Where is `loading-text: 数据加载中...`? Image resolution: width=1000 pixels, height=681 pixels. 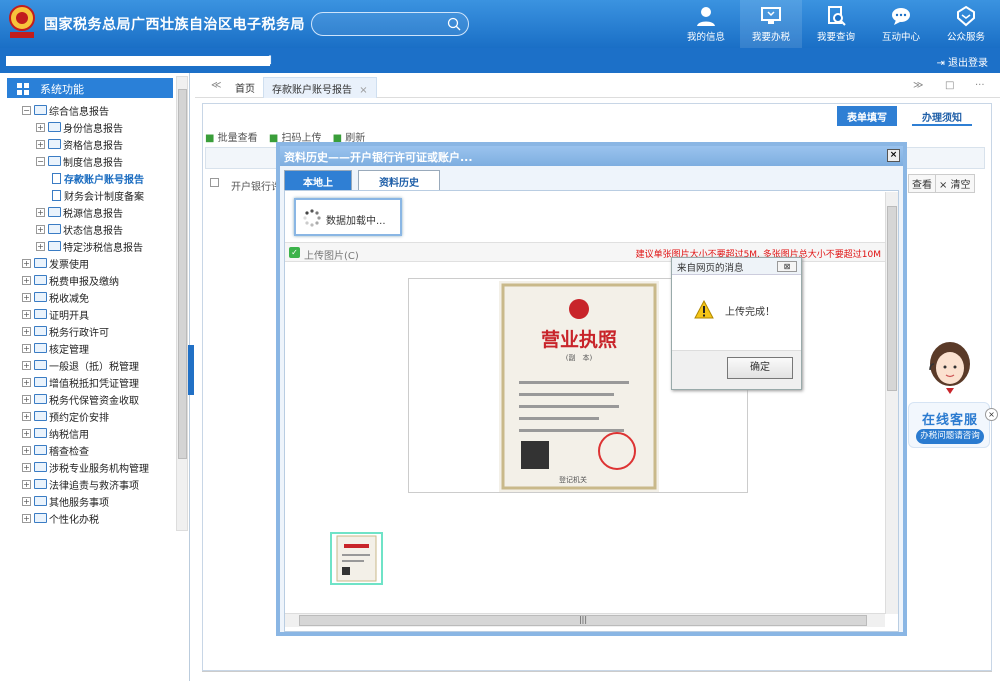 loading-text: 数据加载中... is located at coordinates (356, 221).